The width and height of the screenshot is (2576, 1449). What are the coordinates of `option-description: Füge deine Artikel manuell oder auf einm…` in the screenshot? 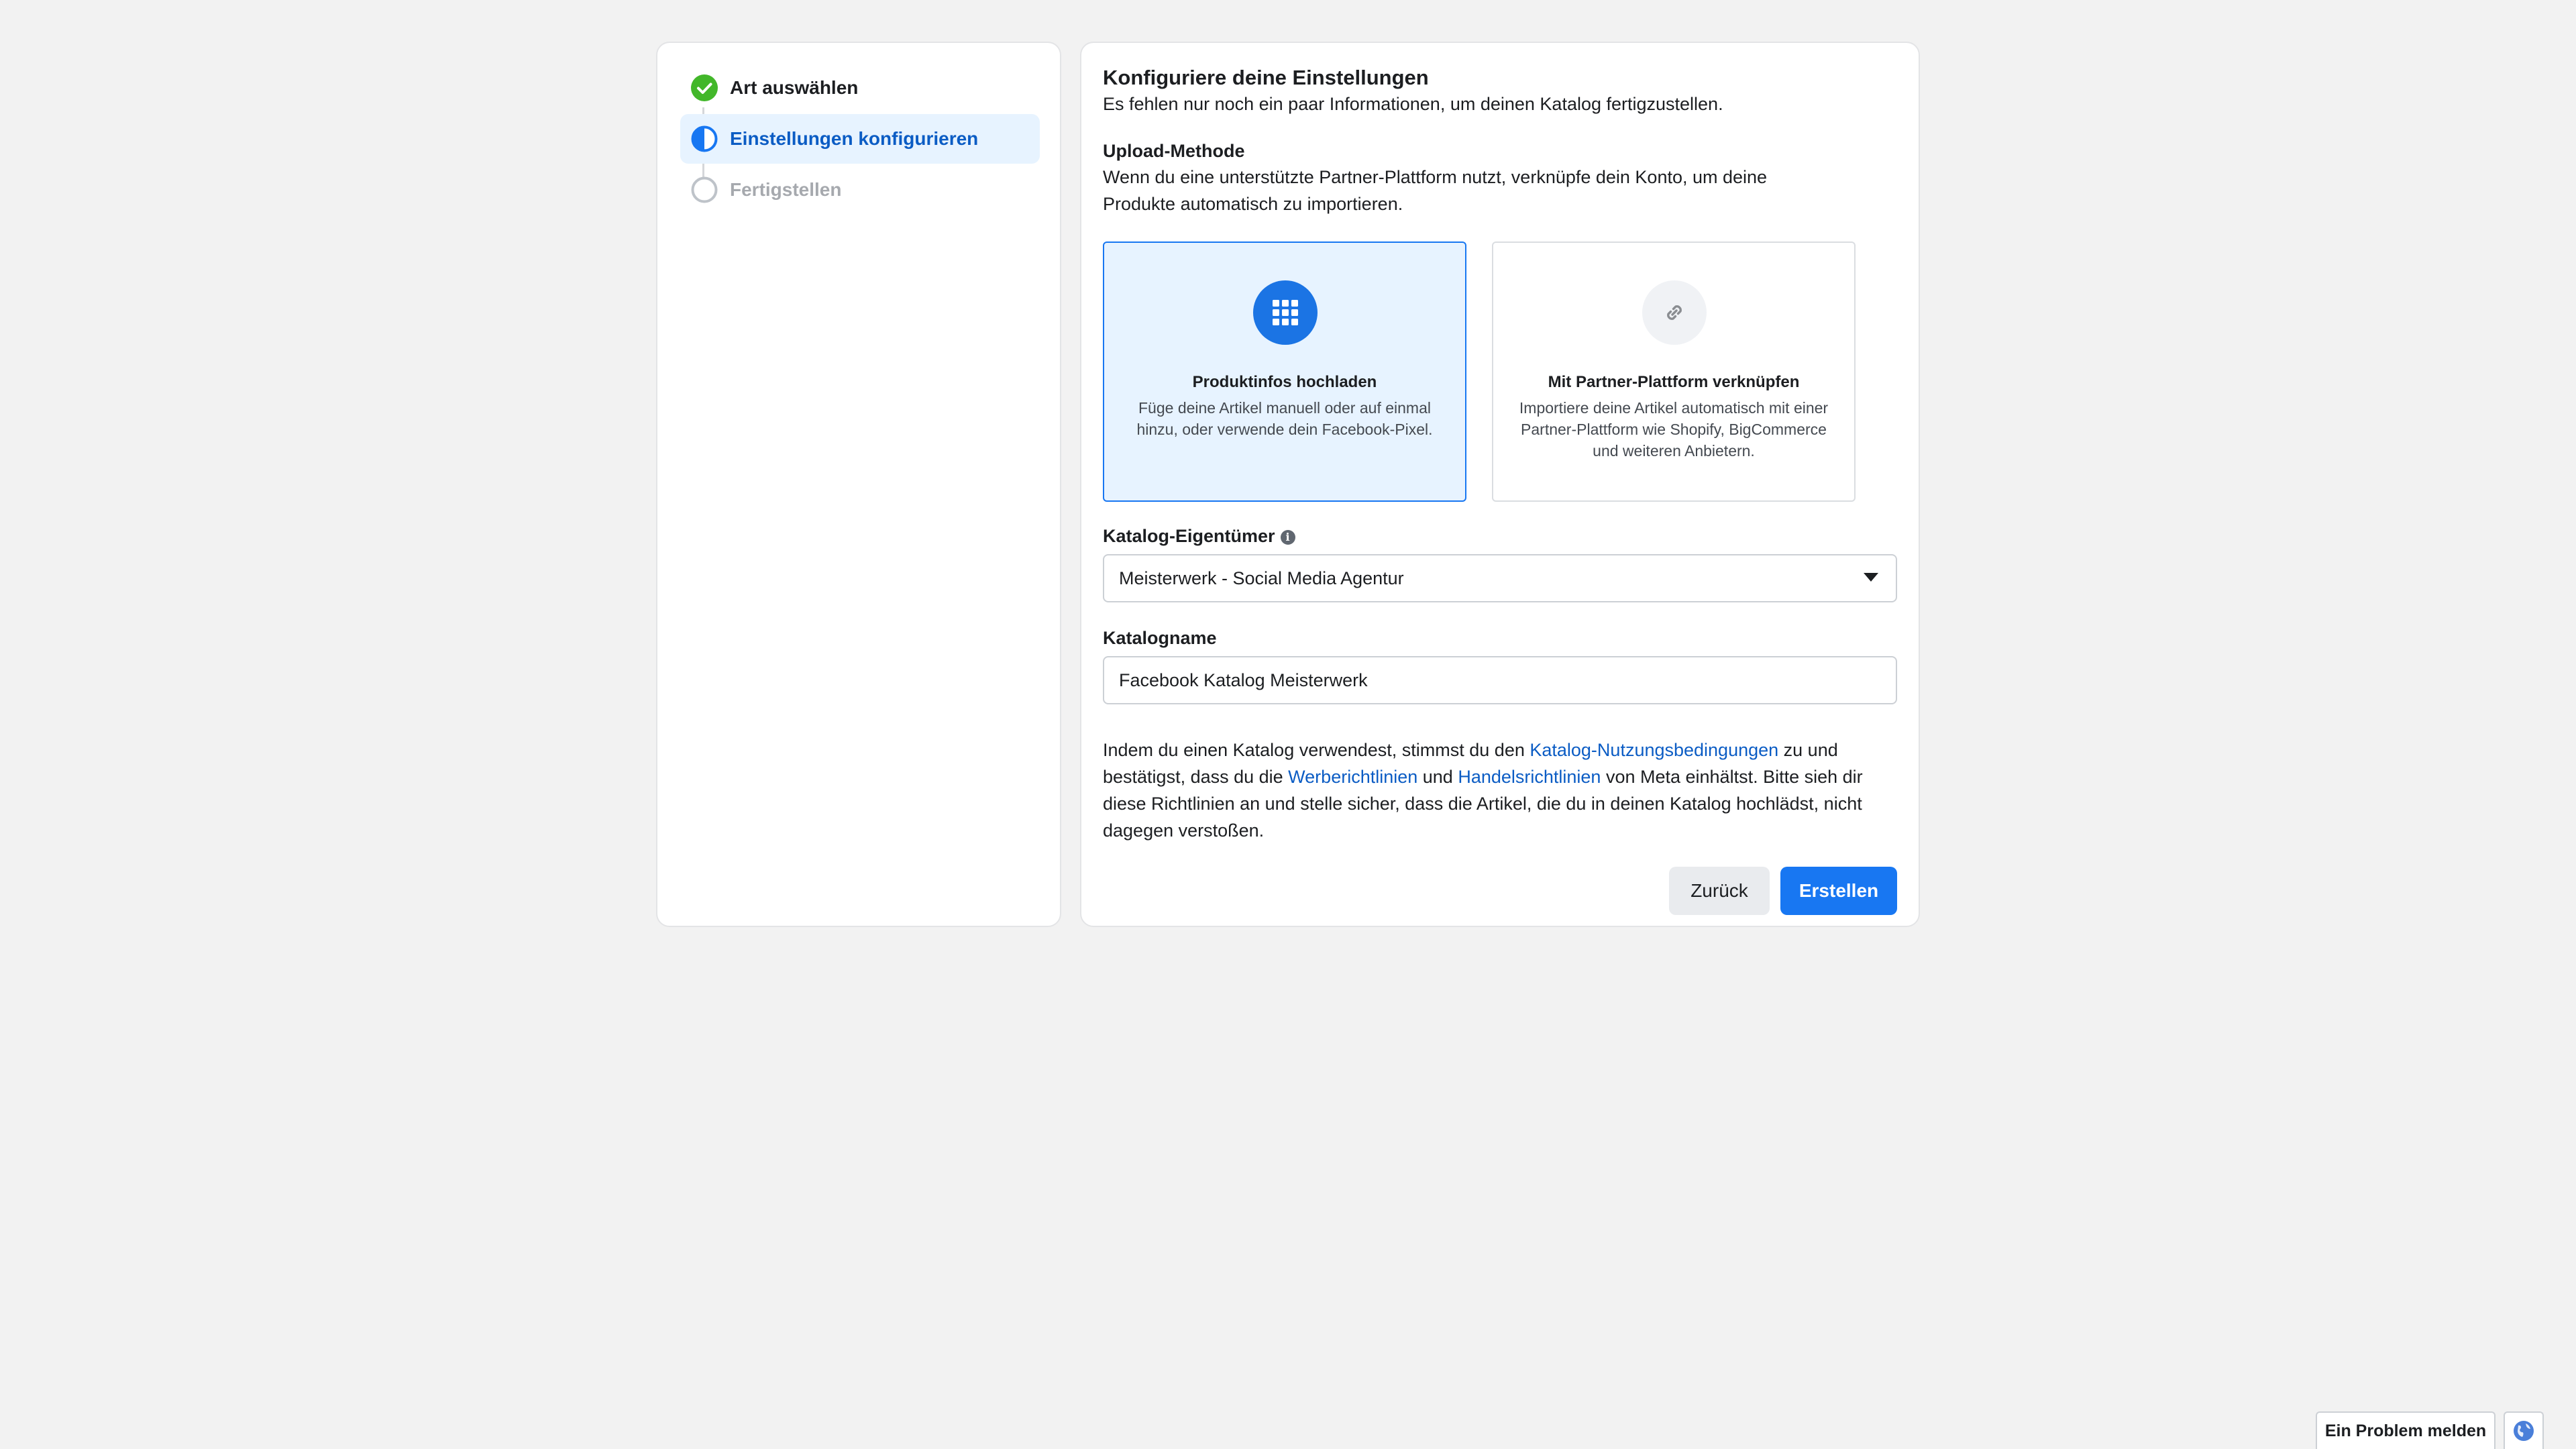 It's located at (1284, 418).